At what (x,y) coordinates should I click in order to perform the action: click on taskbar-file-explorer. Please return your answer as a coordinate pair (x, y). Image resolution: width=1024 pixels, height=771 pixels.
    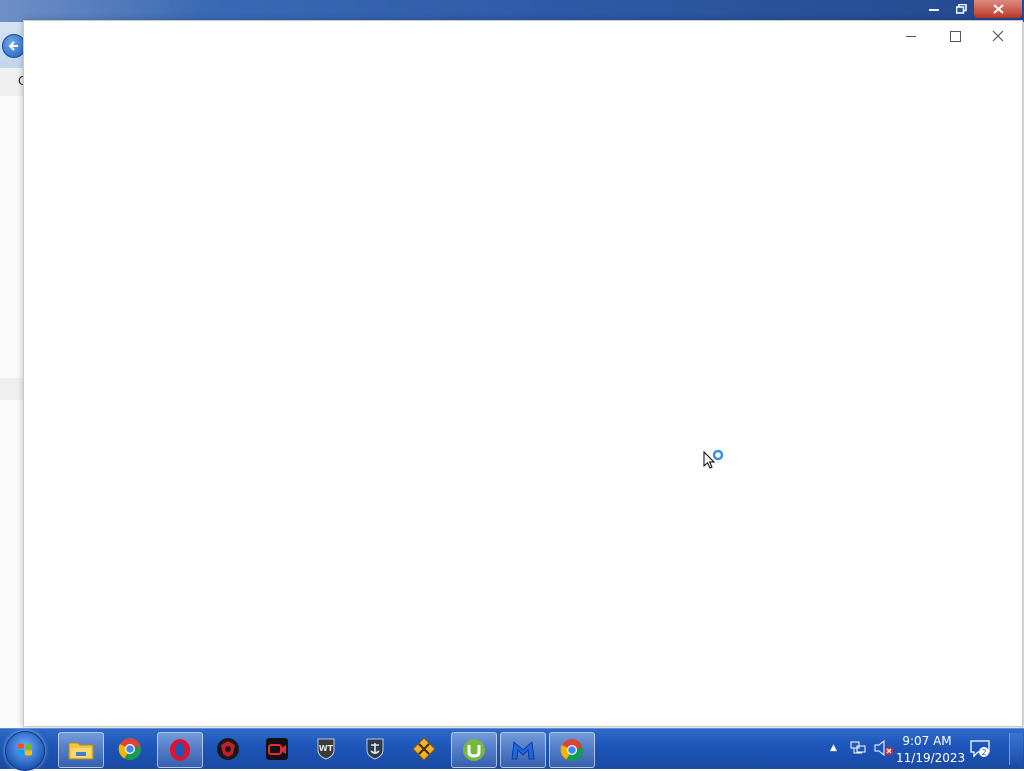
    Looking at the image, I should click on (81, 750).